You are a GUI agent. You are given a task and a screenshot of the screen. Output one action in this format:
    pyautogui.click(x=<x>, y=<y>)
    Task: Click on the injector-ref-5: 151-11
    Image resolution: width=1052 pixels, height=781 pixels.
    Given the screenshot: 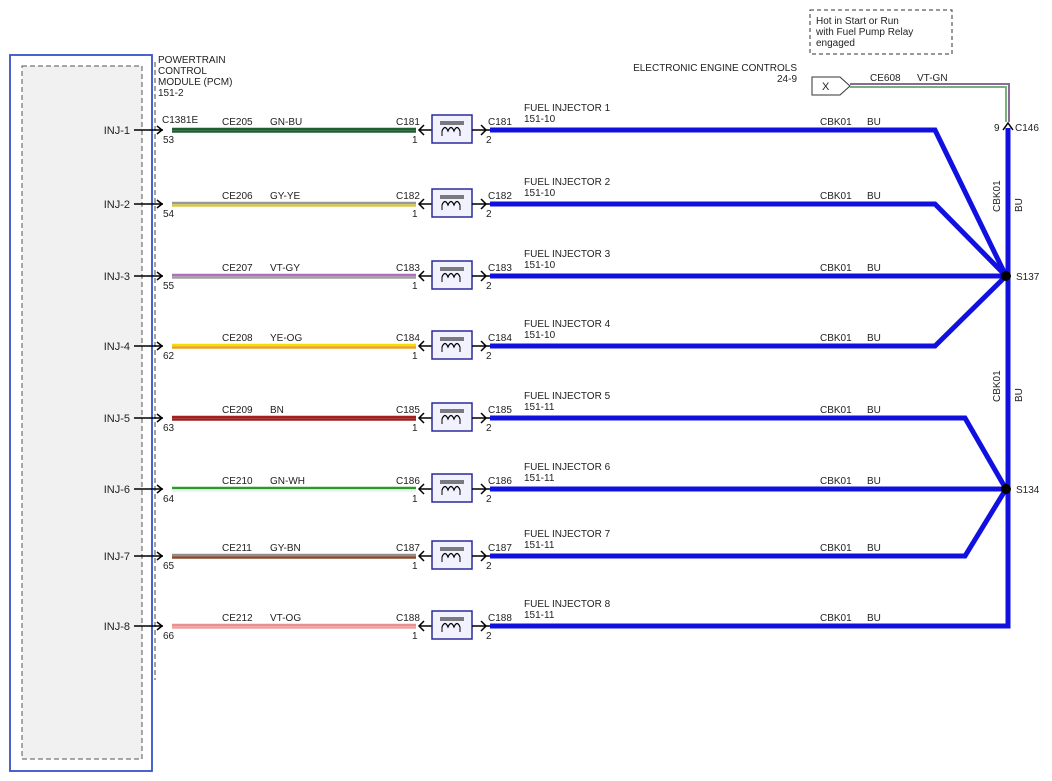 What is the action you would take?
    pyautogui.click(x=539, y=407)
    